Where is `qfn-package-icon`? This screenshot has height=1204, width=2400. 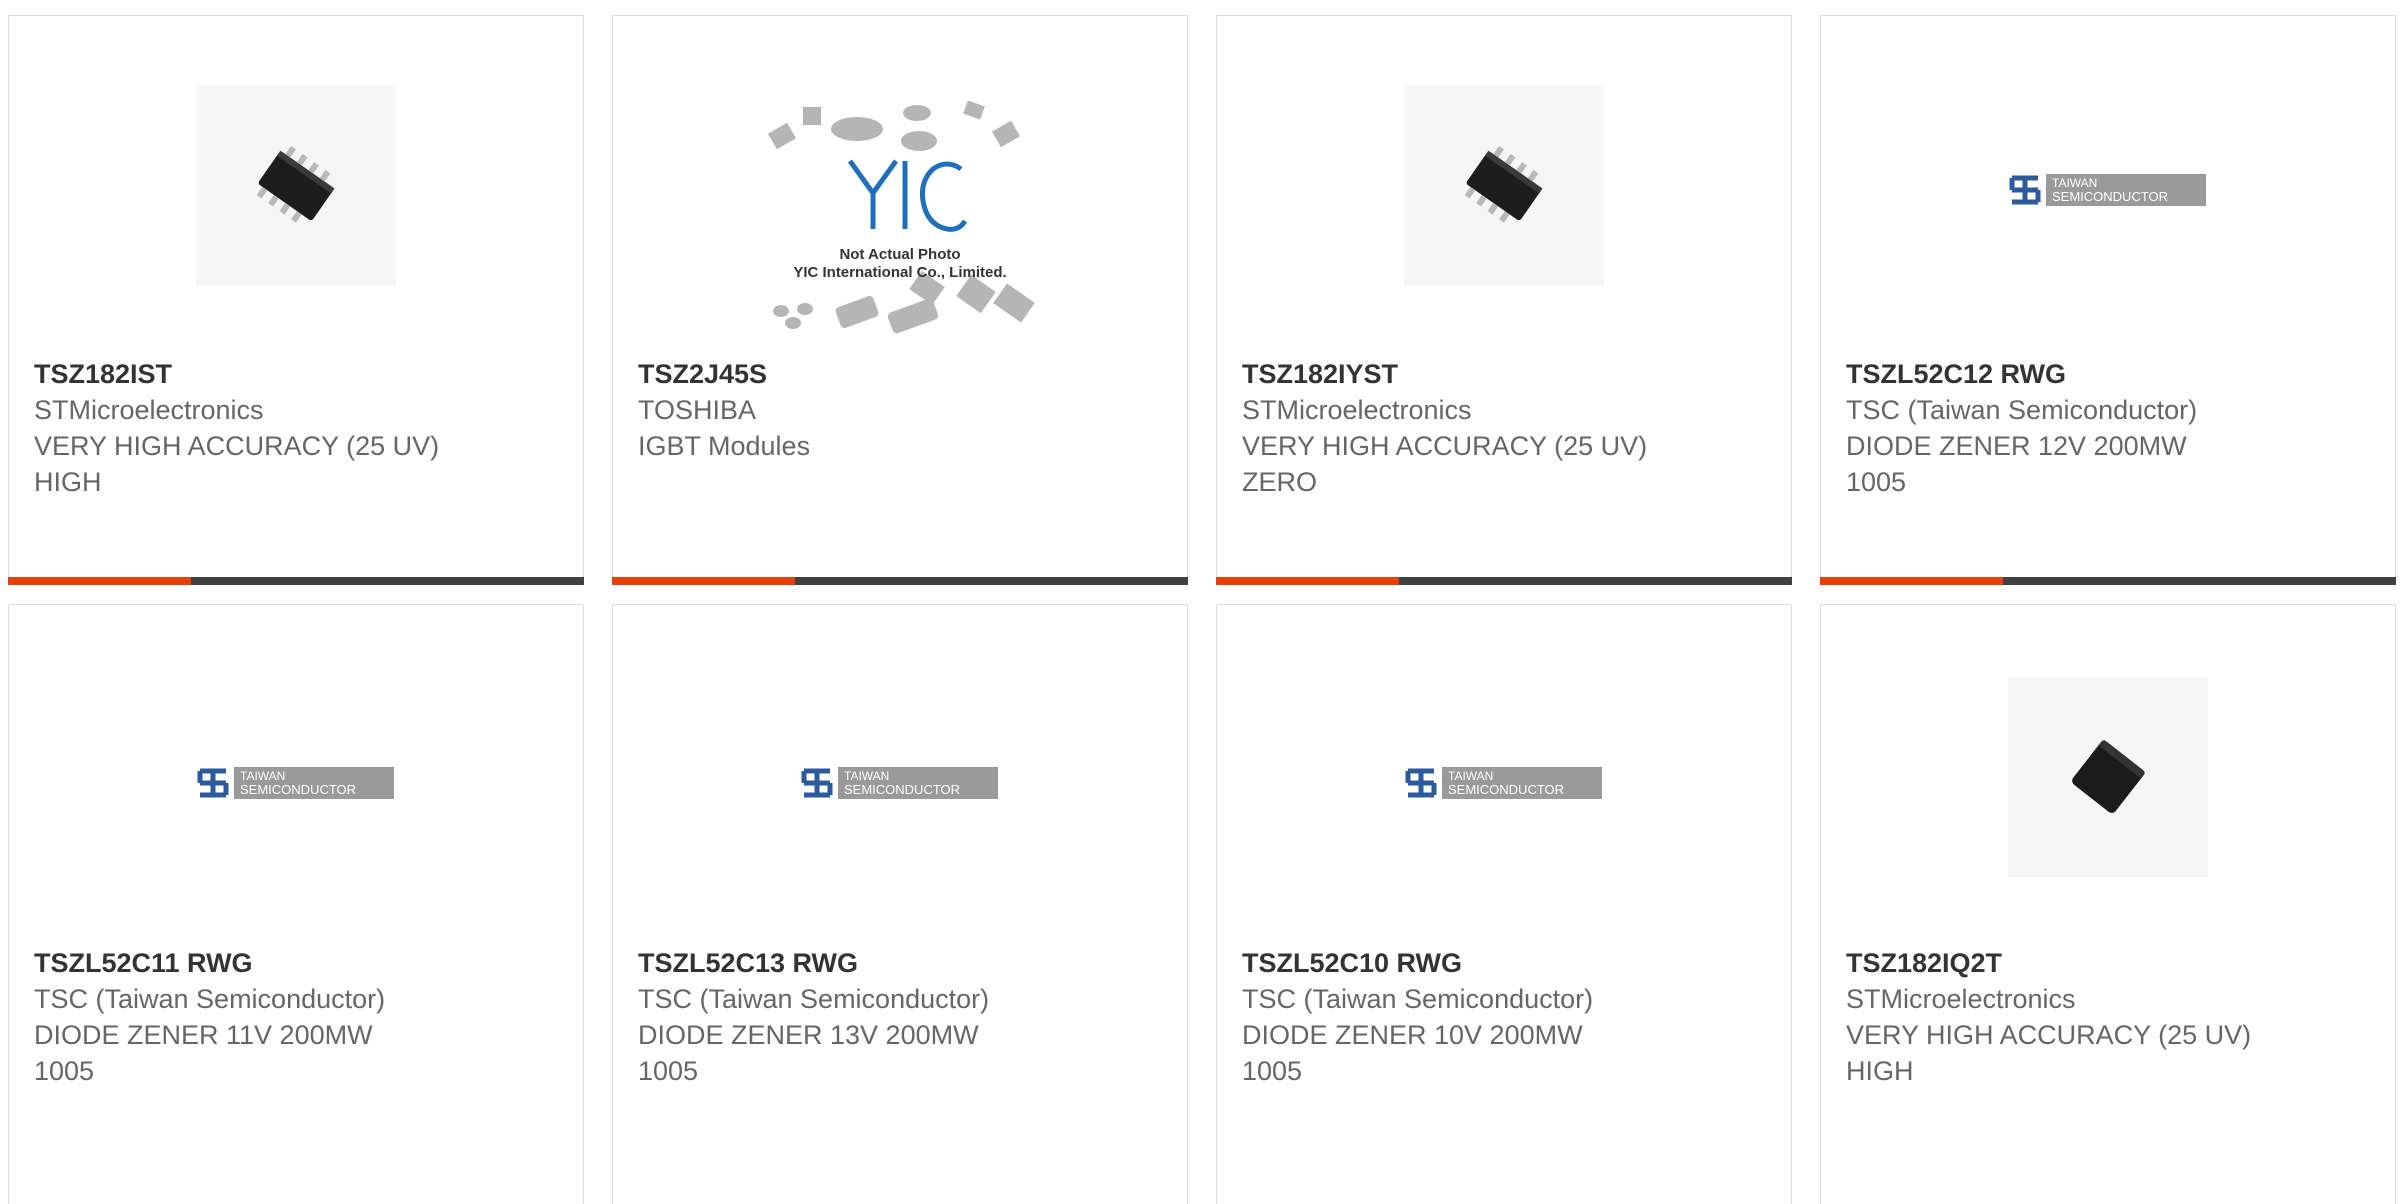 qfn-package-icon is located at coordinates (2108, 776).